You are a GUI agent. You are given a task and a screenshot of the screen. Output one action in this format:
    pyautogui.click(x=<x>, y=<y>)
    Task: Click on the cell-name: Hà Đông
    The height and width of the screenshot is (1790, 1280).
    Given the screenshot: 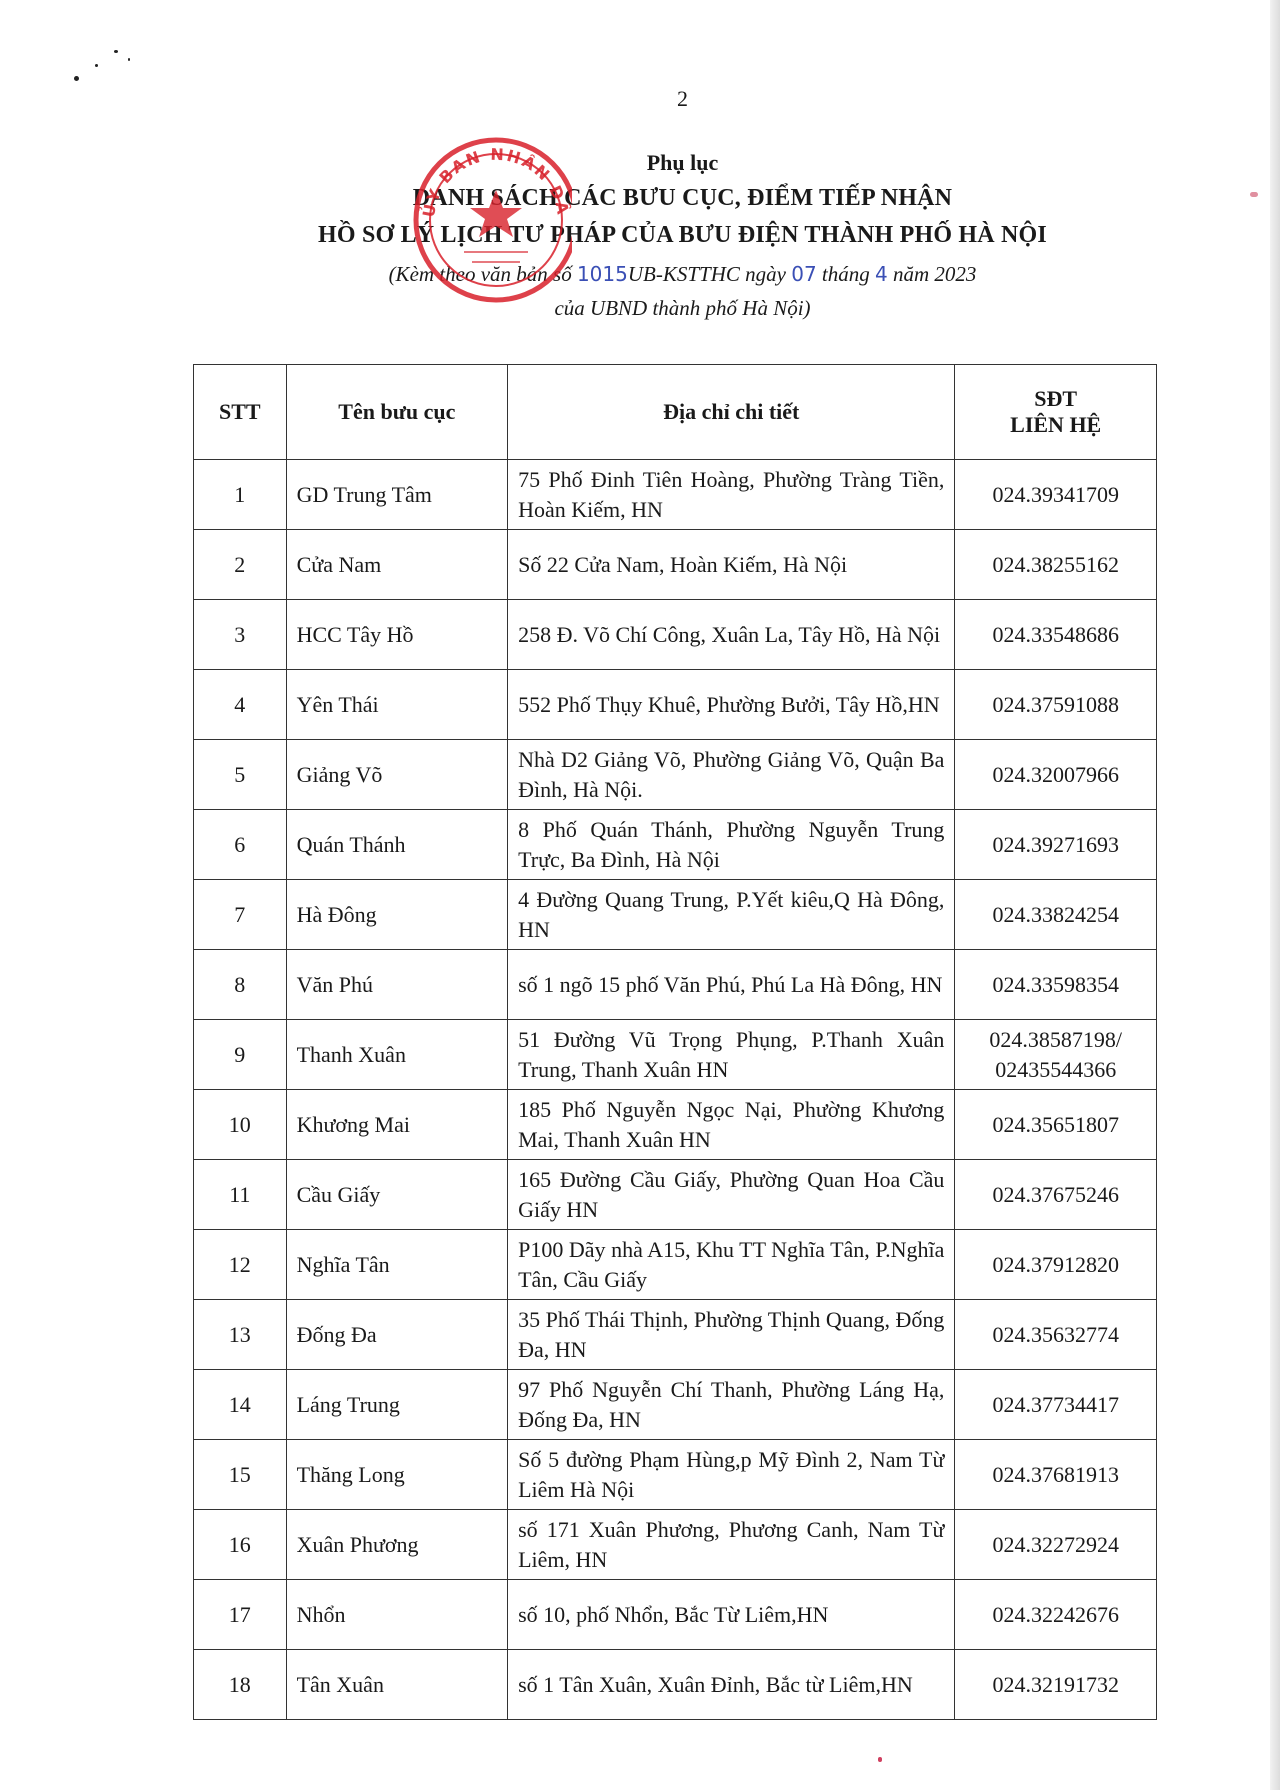 What is the action you would take?
    pyautogui.click(x=397, y=914)
    